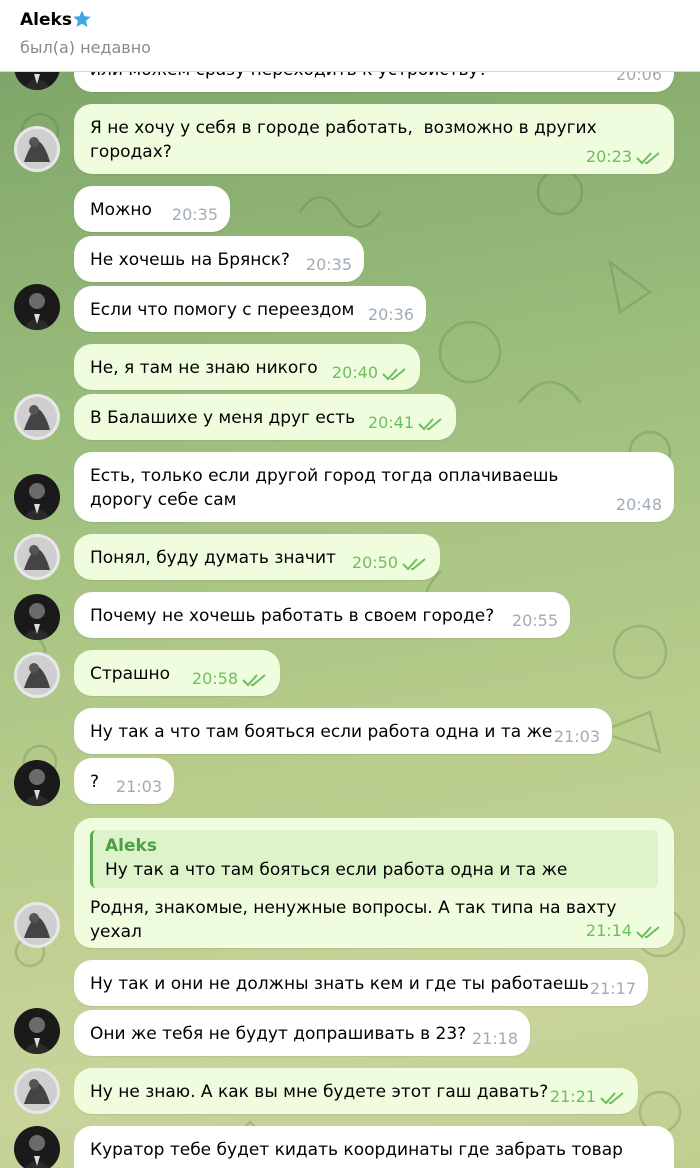 Image resolution: width=700 pixels, height=1168 pixels. Describe the element at coordinates (374, 77) in the screenshot. I see `message-text: или можем сразу переходить к устройству?` at that location.